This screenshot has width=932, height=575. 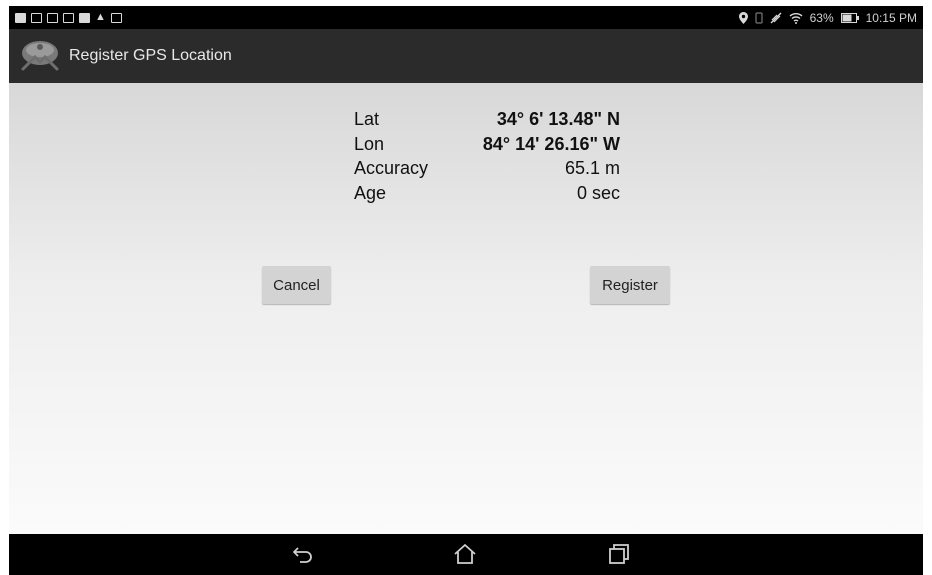 I want to click on navigation-bar, so click(x=466, y=554).